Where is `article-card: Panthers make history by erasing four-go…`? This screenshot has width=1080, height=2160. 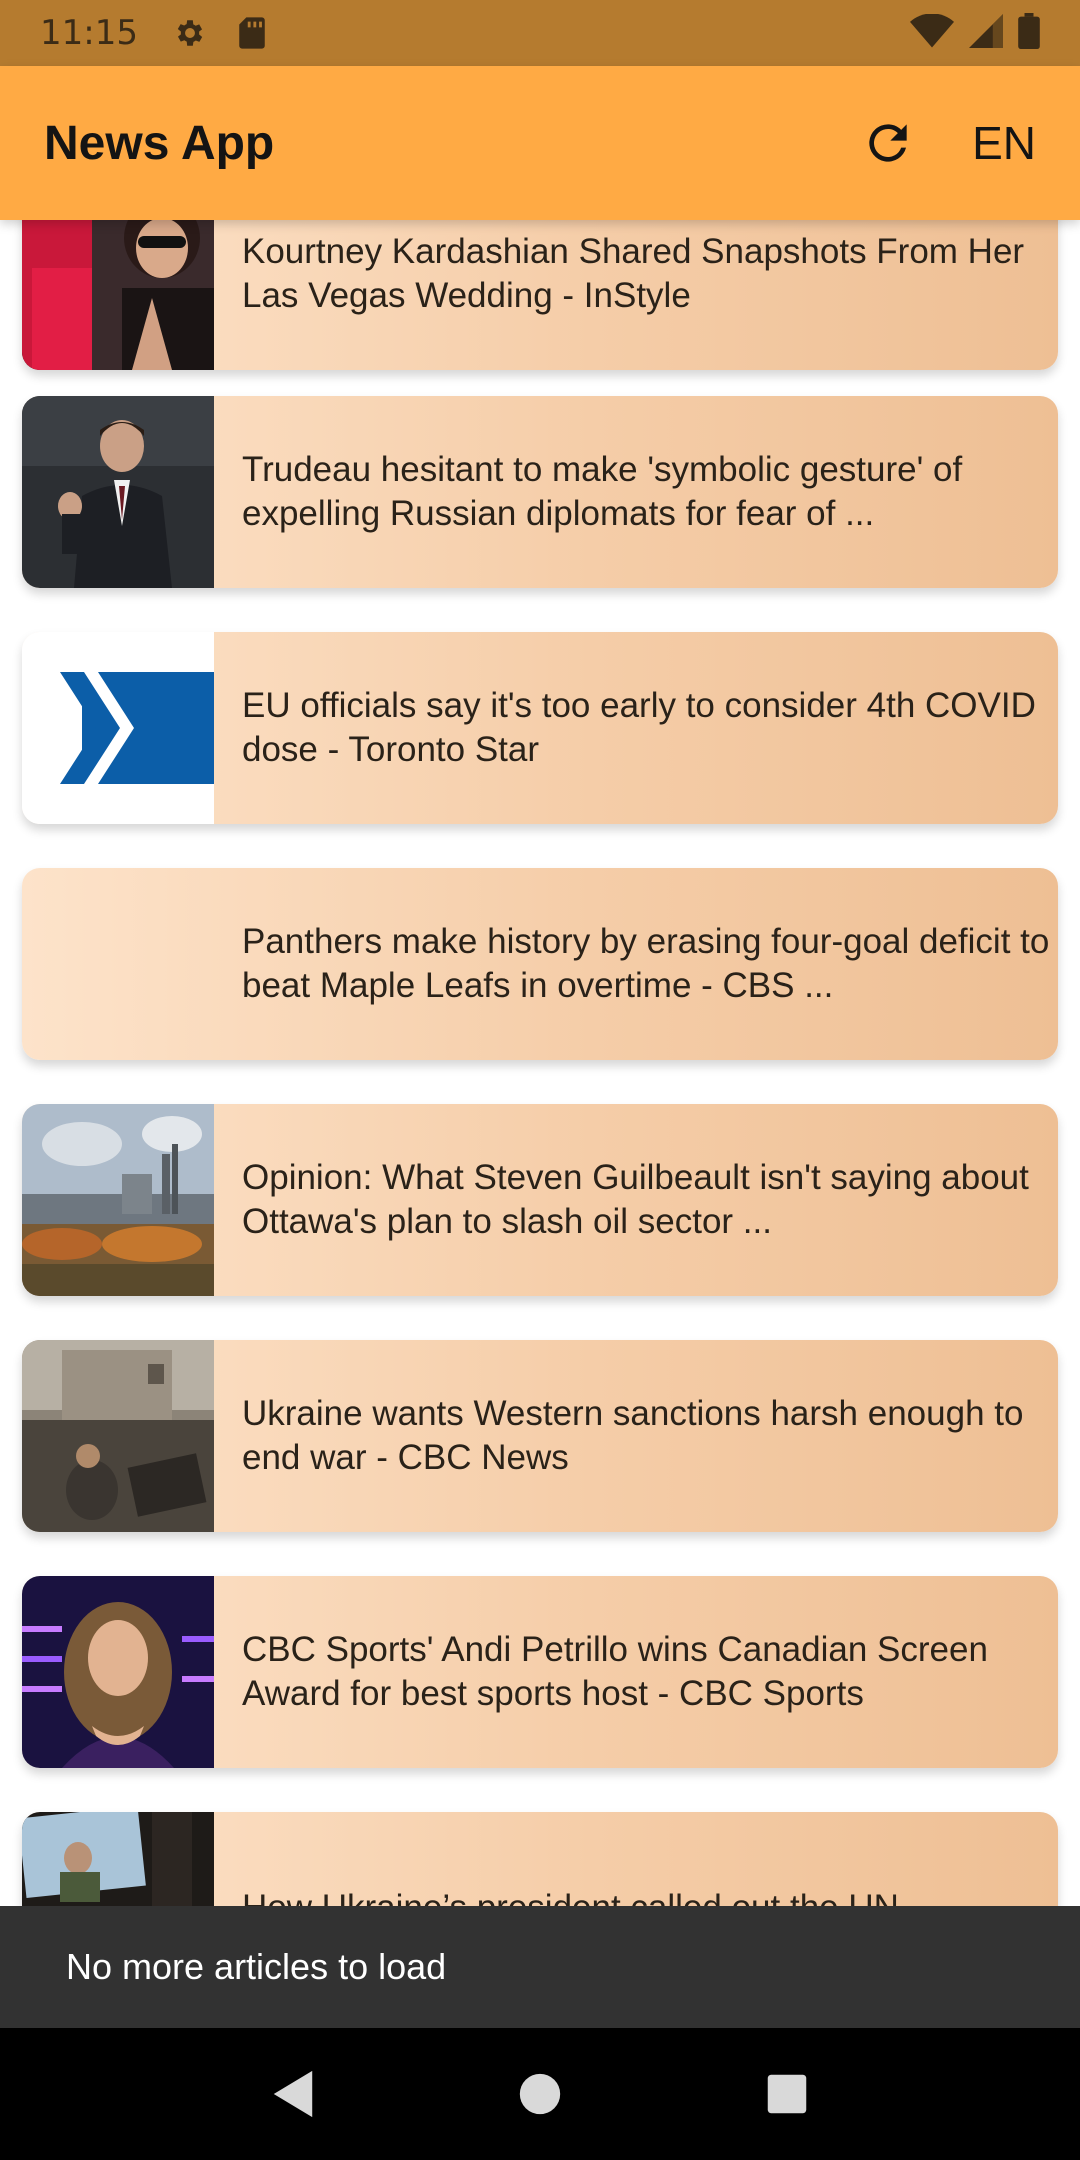
article-card: Panthers make history by erasing four-go… is located at coordinates (540, 964).